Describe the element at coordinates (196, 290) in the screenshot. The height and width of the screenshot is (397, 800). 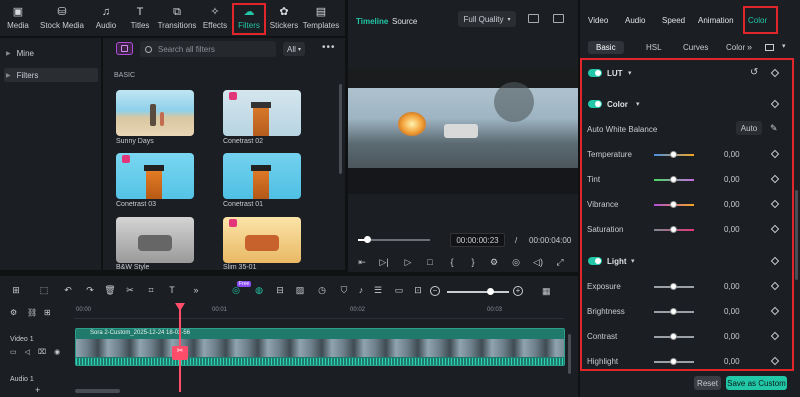
I see `more-tools-icon: »` at that location.